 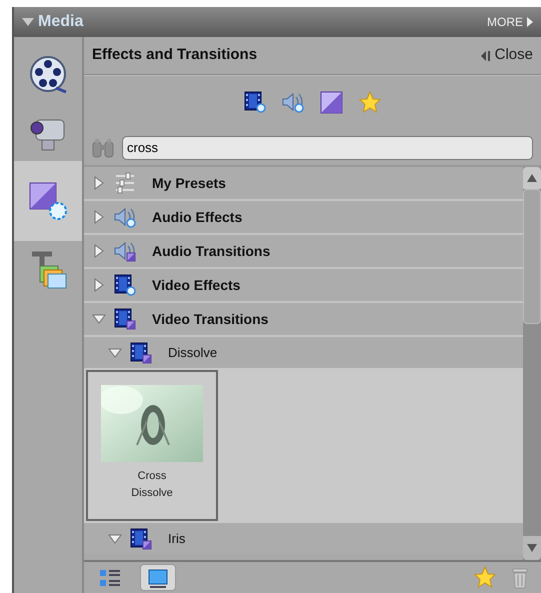 I want to click on list-view-icon, so click(x=110, y=578).